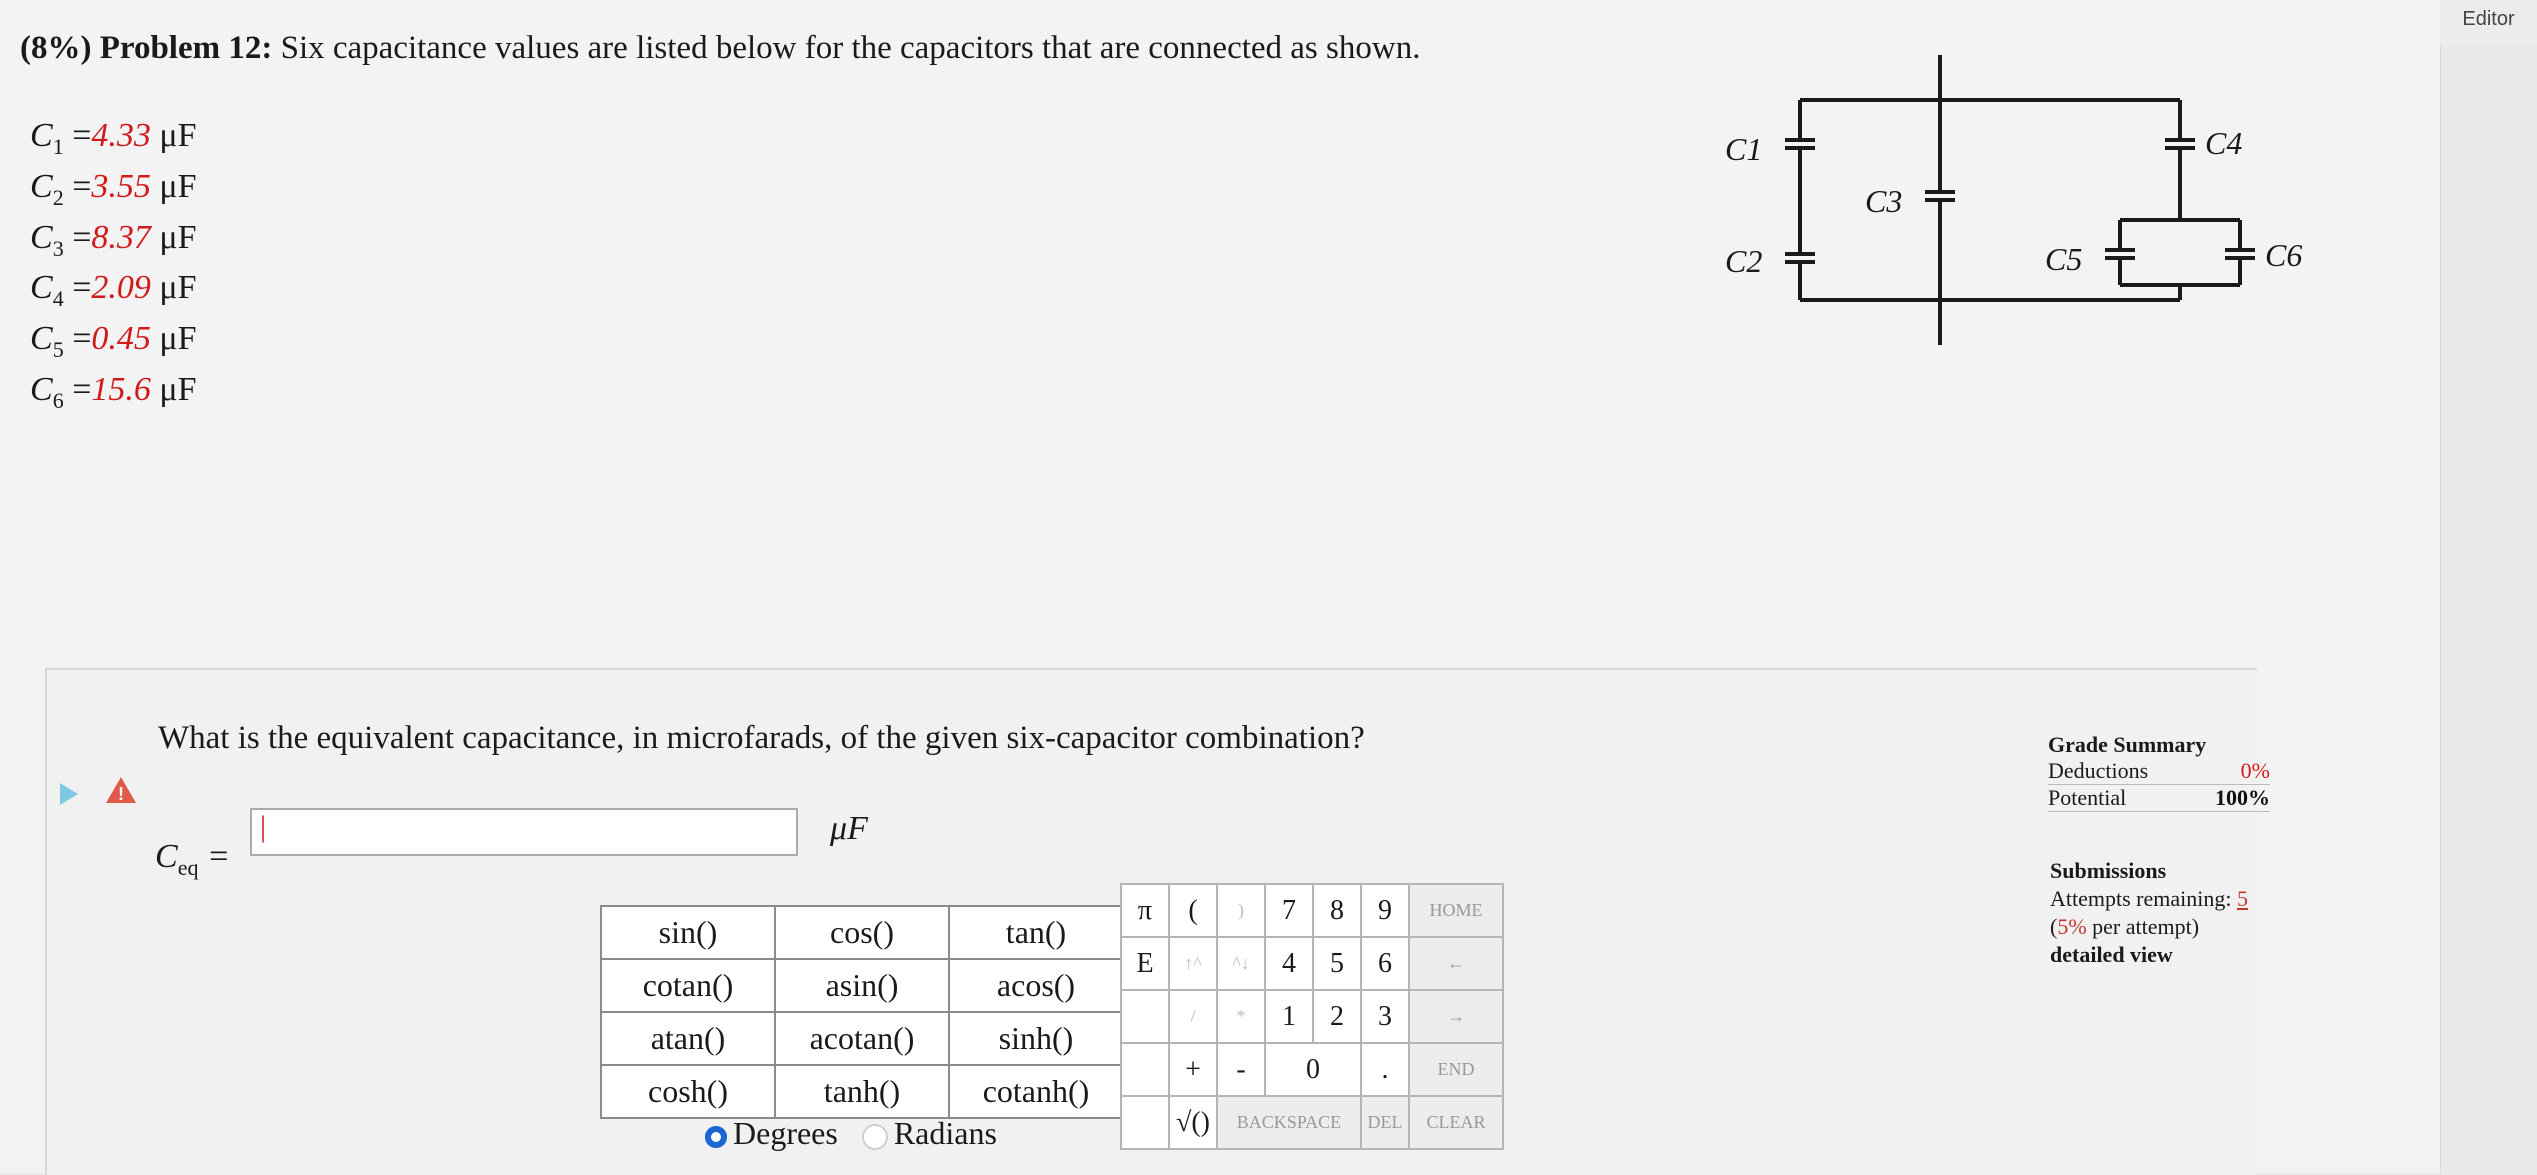 The width and height of the screenshot is (2537, 1175). I want to click on del-button: DEL, so click(1385, 1122).